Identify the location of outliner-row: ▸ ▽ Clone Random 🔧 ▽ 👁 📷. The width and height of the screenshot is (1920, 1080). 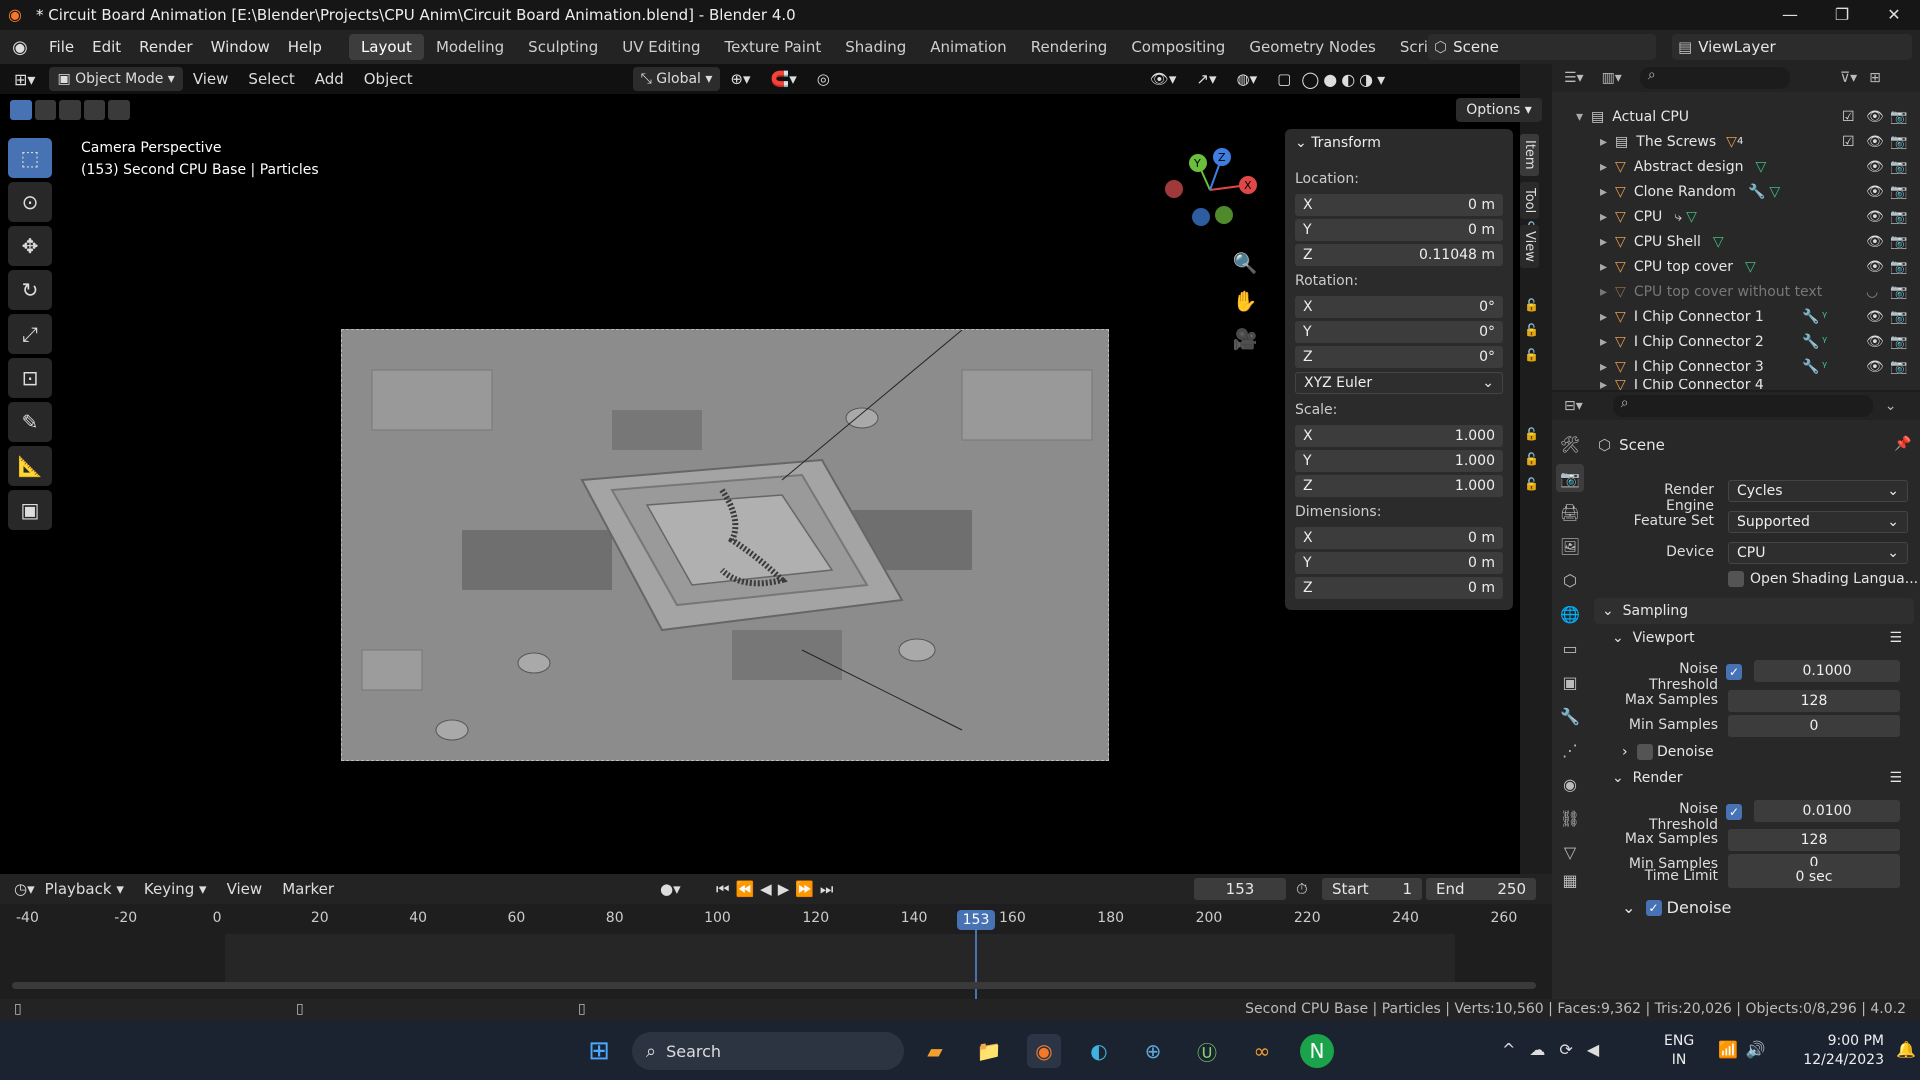
(1736, 191).